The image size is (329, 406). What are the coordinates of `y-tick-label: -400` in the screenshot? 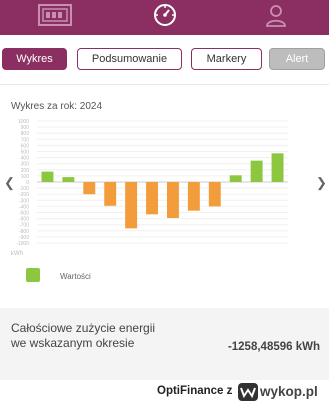 It's located at (24, 207).